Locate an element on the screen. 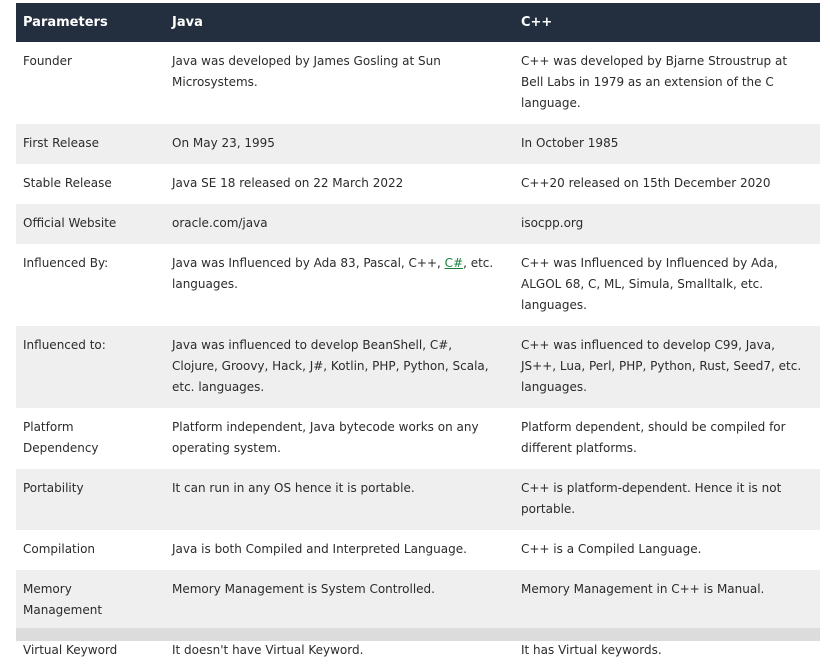  param-cell: Stable Release is located at coordinates (67, 183).